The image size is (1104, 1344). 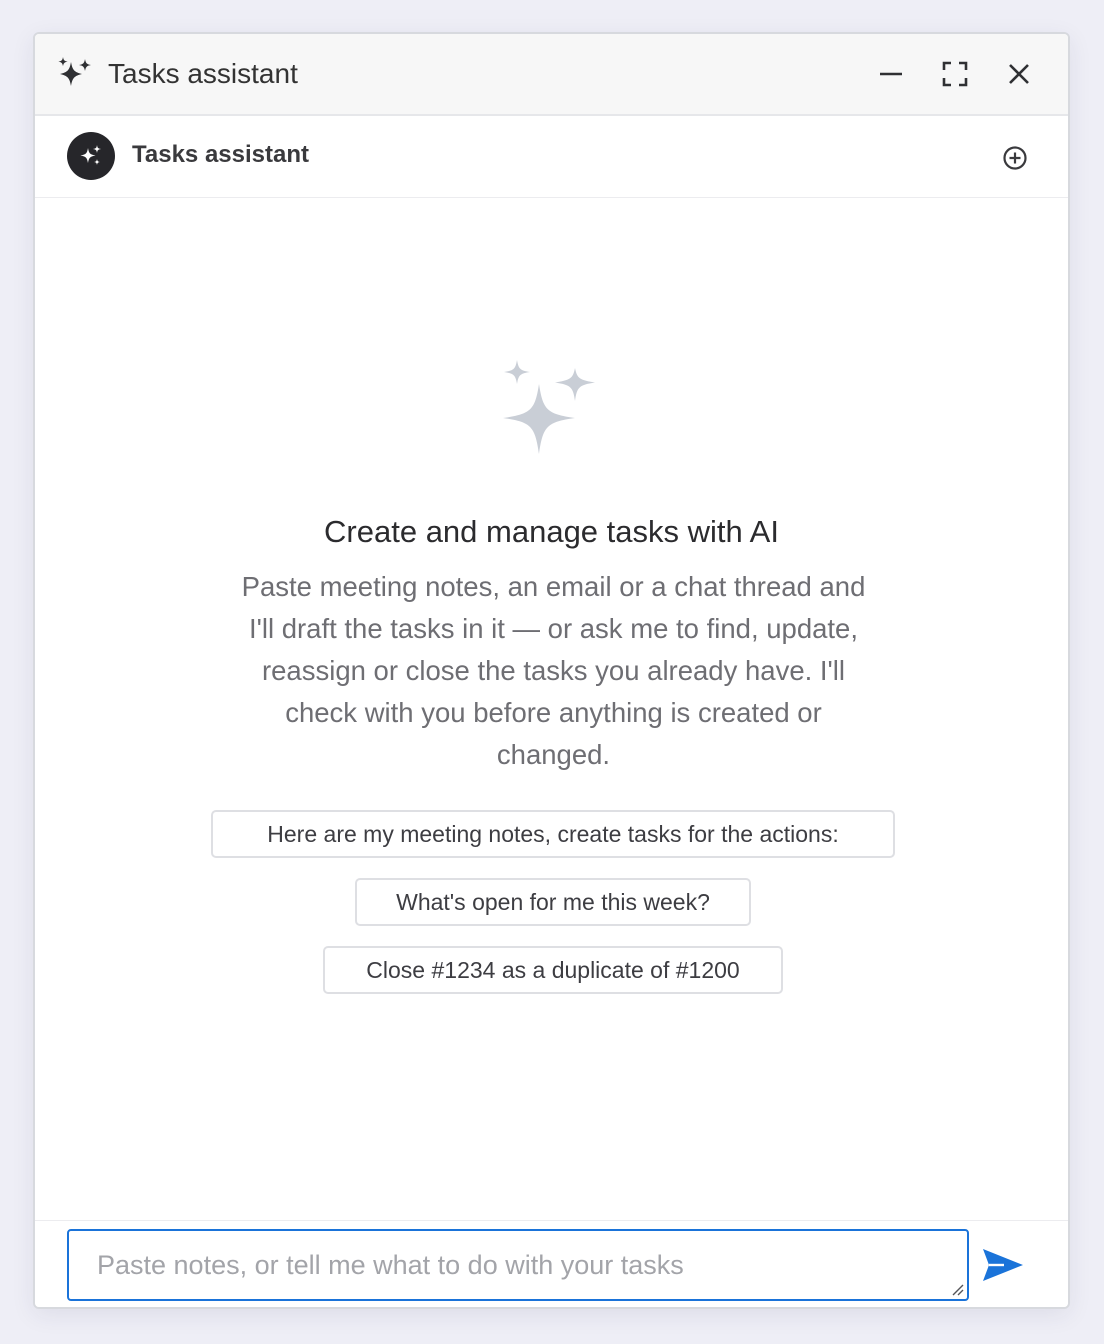 What do you see at coordinates (220, 154) in the screenshot?
I see `assistant-name: Tasks assistant` at bounding box center [220, 154].